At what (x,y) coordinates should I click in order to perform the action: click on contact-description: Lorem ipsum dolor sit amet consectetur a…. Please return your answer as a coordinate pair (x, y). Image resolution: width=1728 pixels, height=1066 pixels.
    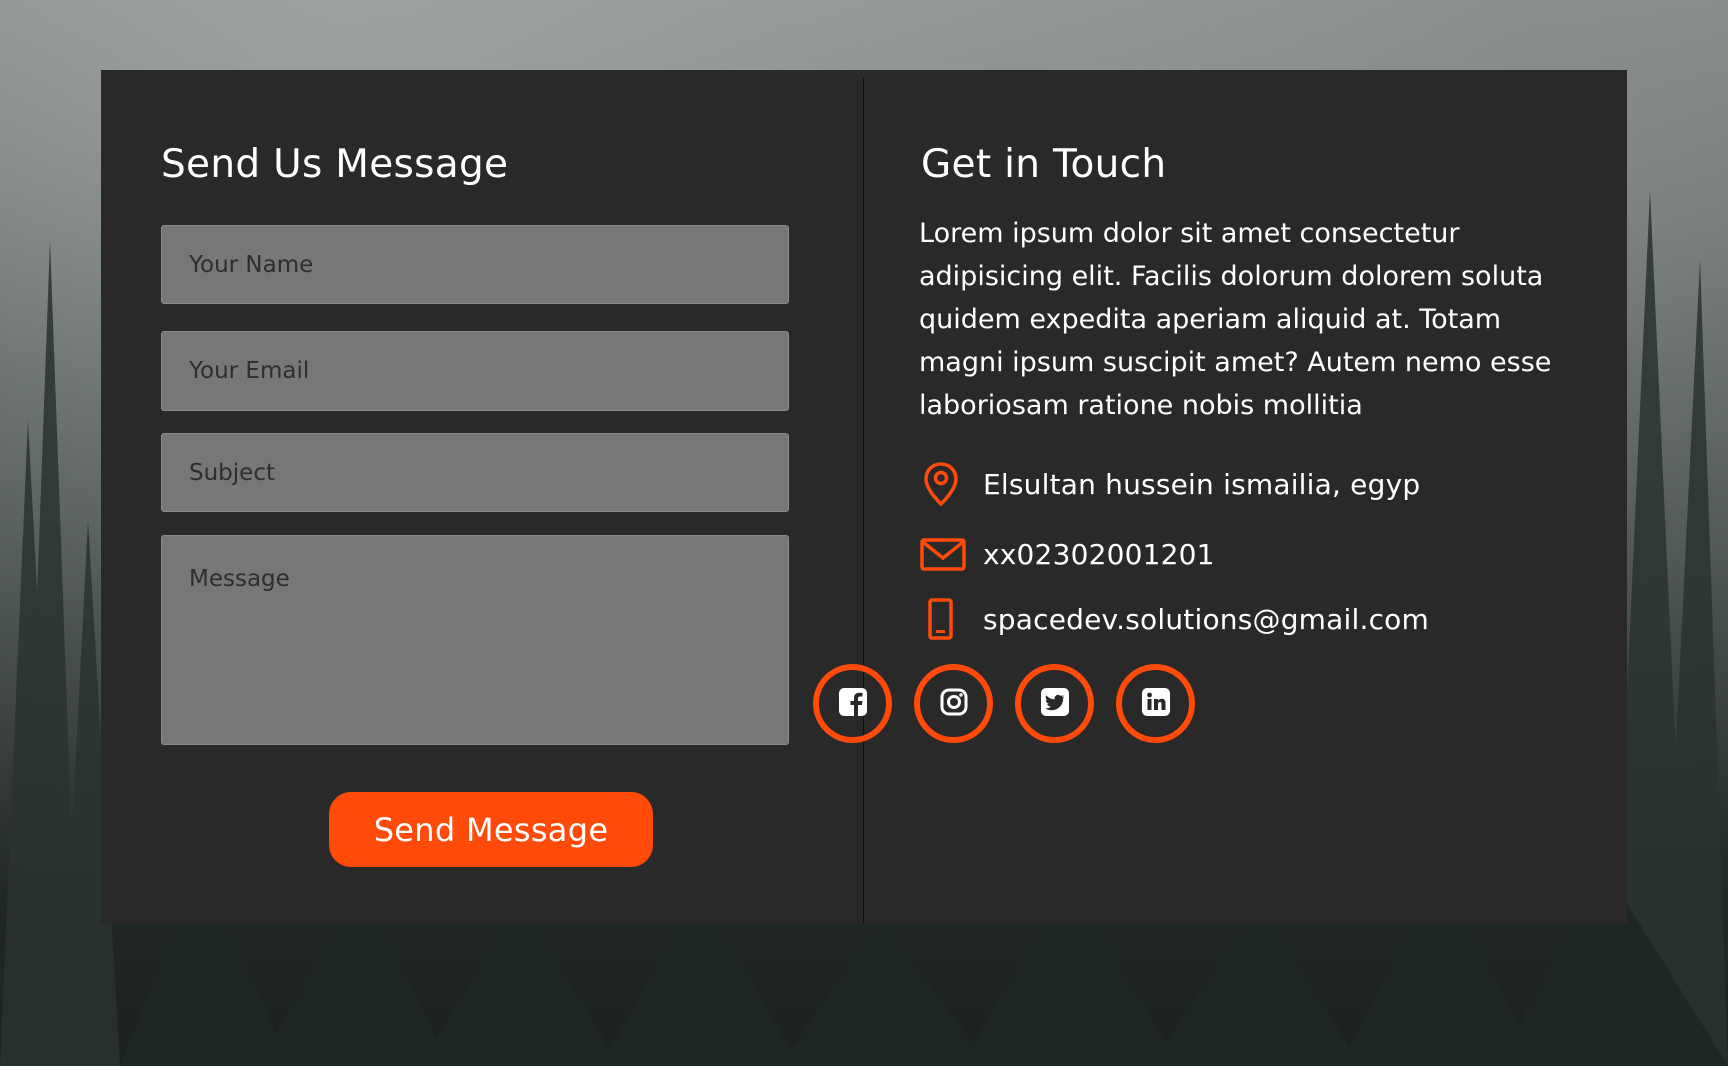
    Looking at the image, I should click on (1235, 319).